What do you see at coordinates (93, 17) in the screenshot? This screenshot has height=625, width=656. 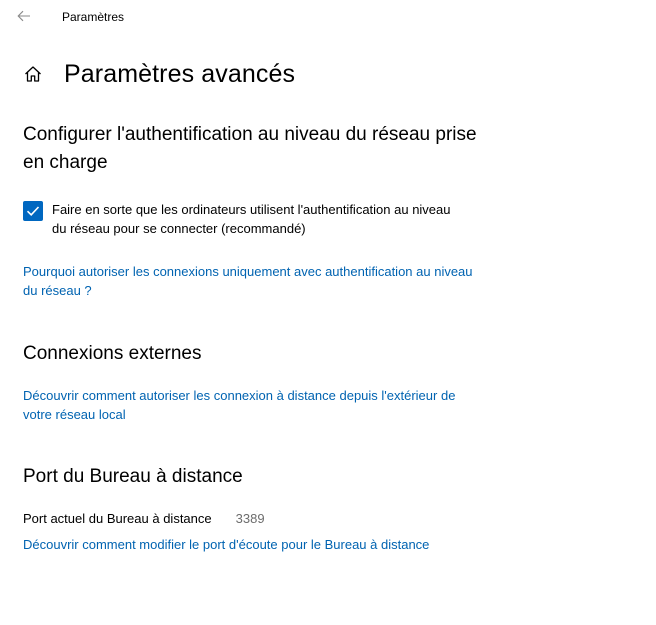 I see `window-title: Paramètres` at bounding box center [93, 17].